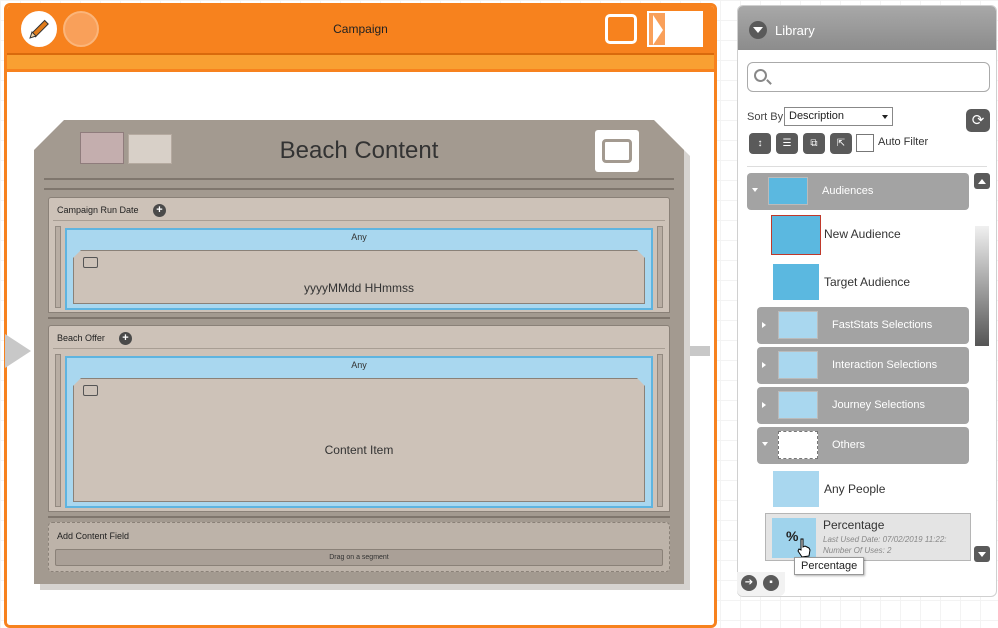  I want to click on window-toggle-button, so click(621, 29).